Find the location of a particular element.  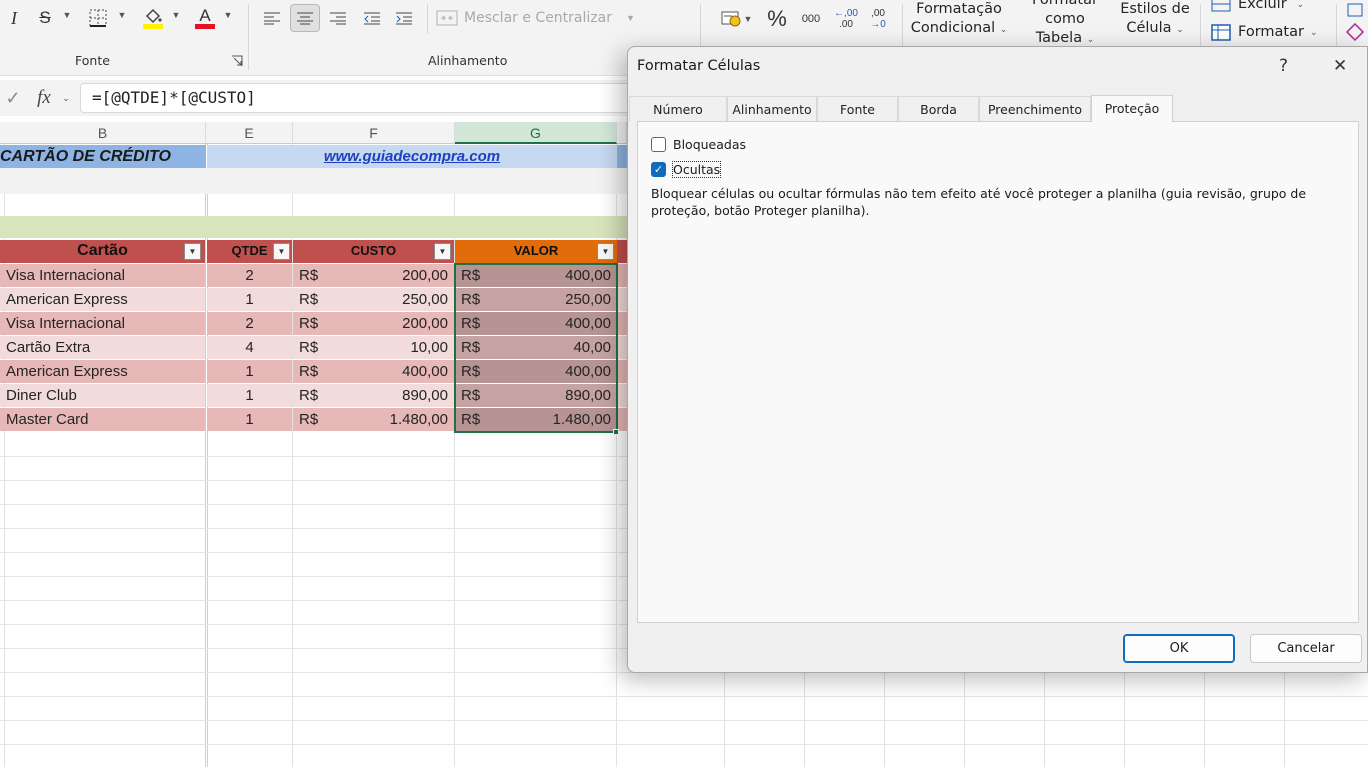

fill-handle is located at coordinates (616, 432).